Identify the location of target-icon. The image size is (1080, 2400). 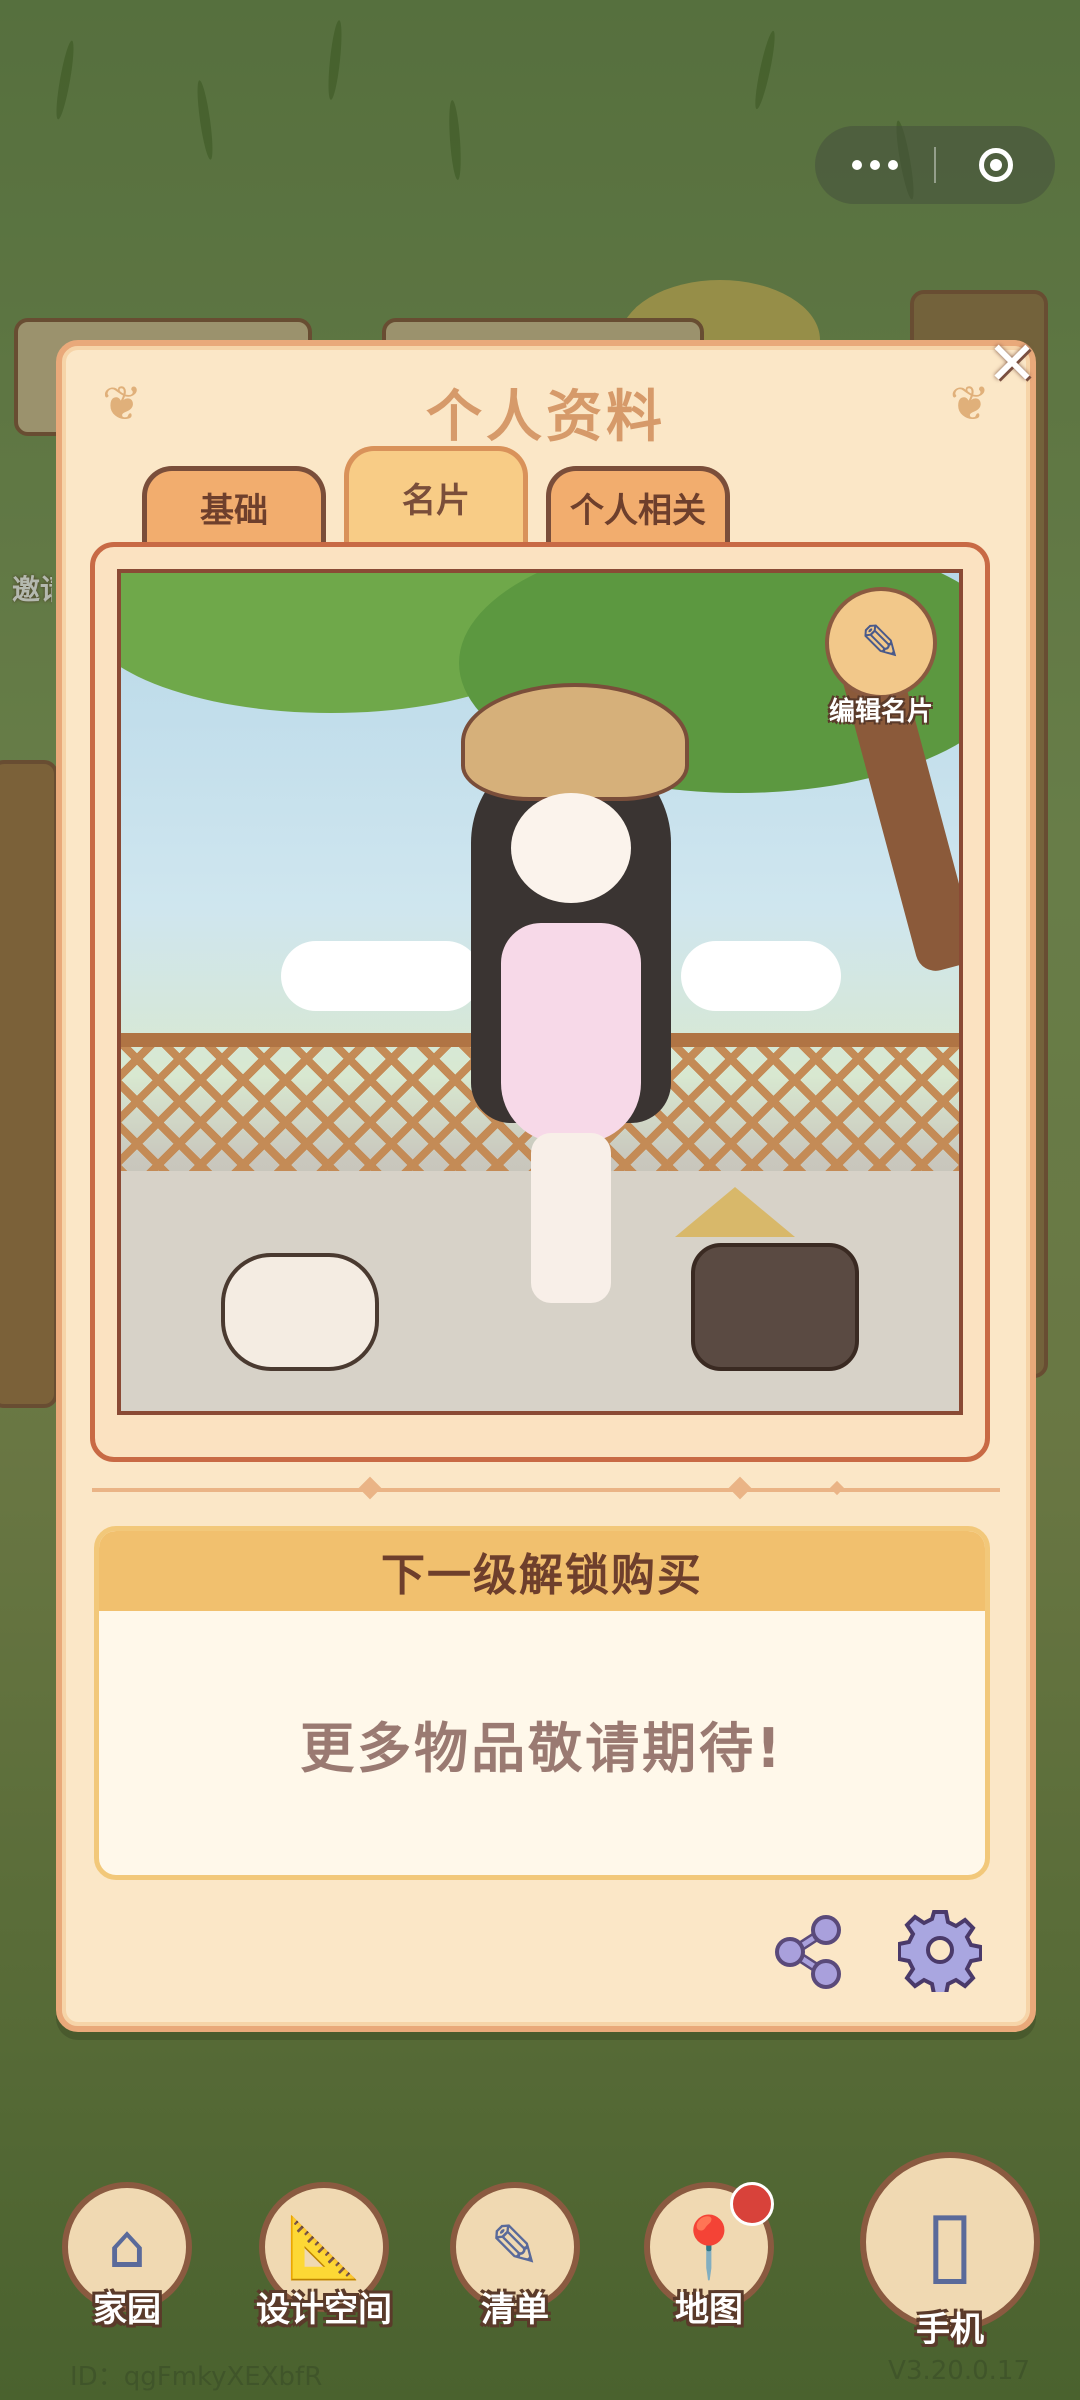
(995, 165).